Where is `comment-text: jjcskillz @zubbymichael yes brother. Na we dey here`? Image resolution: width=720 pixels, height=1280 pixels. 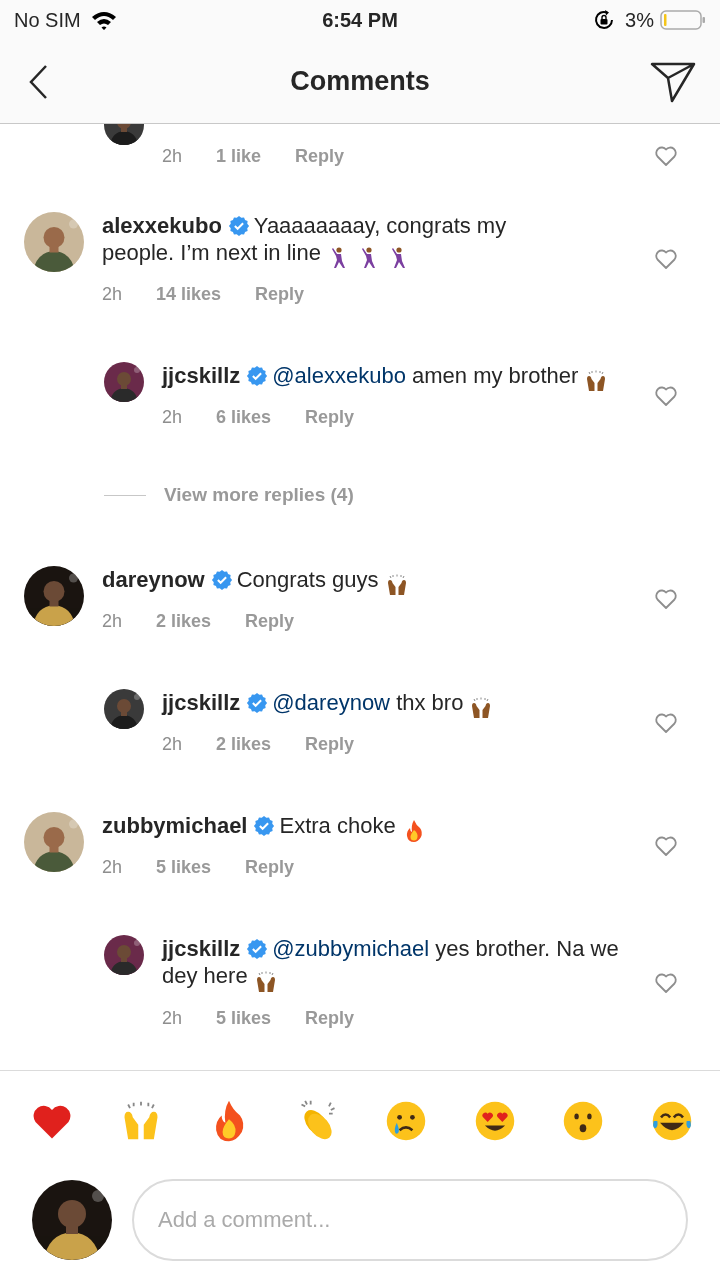
comment-text: jjcskillz @zubbymichael yes brother. Na we dey here is located at coordinates (392, 964).